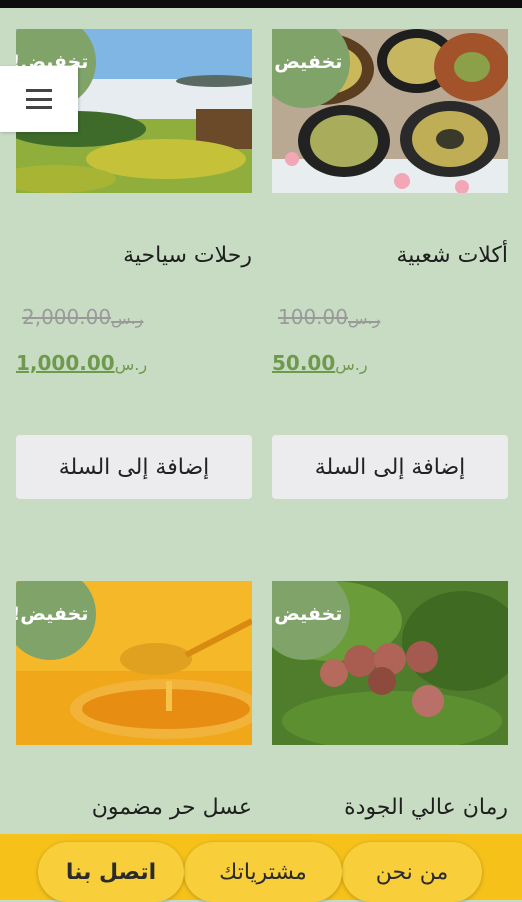 This screenshot has height=902, width=522. I want to click on bottom-navigation: من نحن مشترياتك اتصل بنا, so click(261, 868).